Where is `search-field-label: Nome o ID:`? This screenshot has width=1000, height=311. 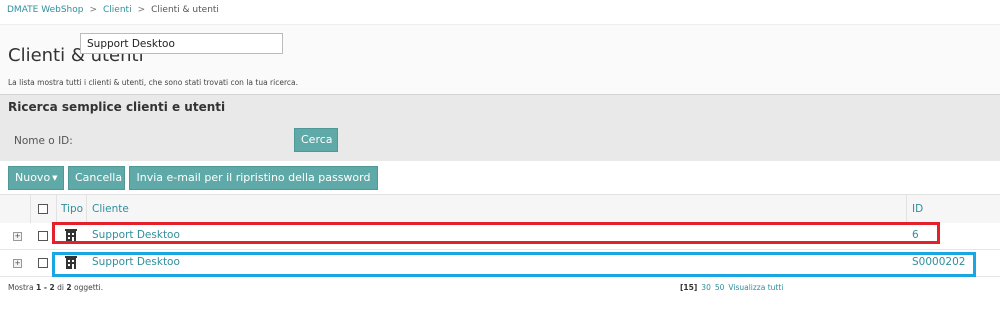 search-field-label: Nome o ID: is located at coordinates (43, 141).